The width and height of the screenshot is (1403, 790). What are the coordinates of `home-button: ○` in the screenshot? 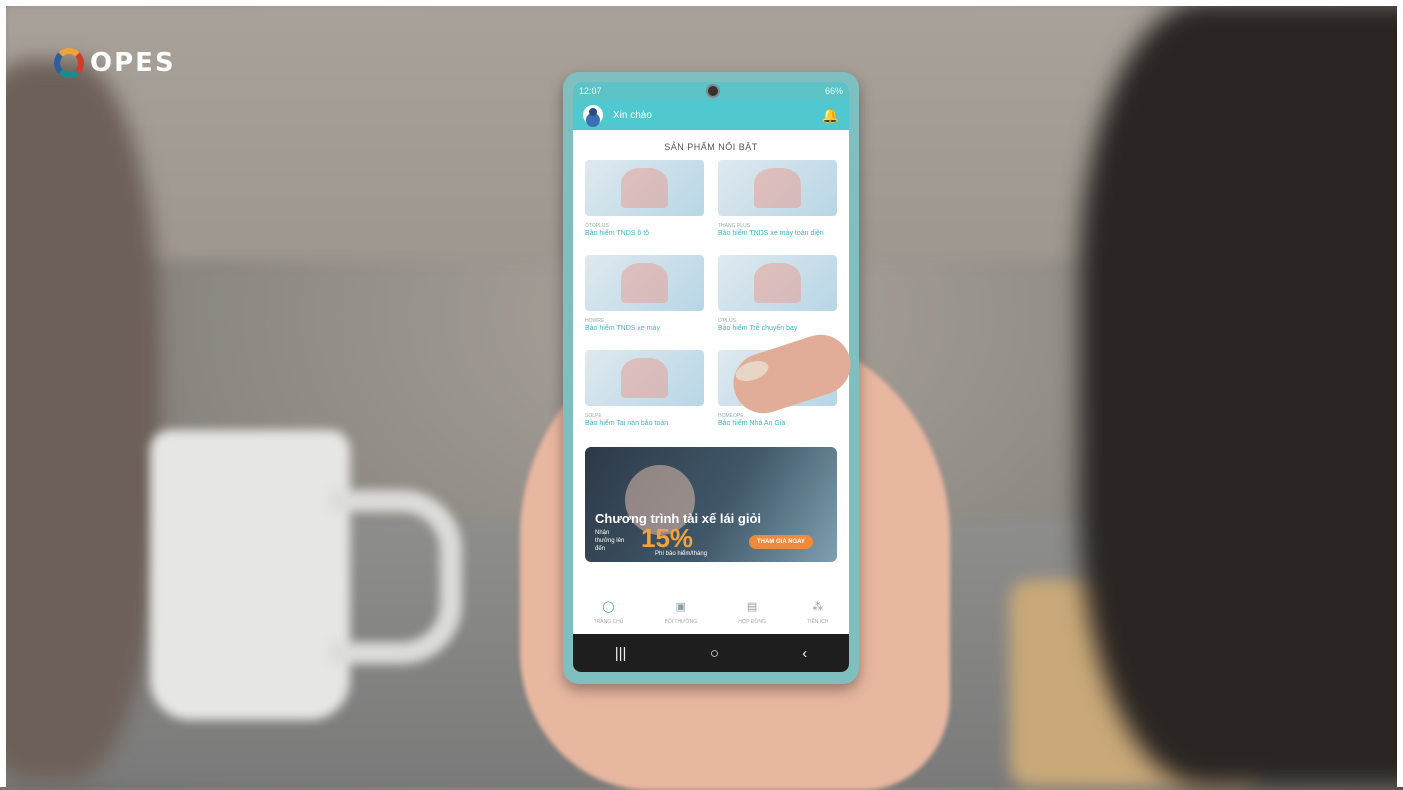 It's located at (714, 653).